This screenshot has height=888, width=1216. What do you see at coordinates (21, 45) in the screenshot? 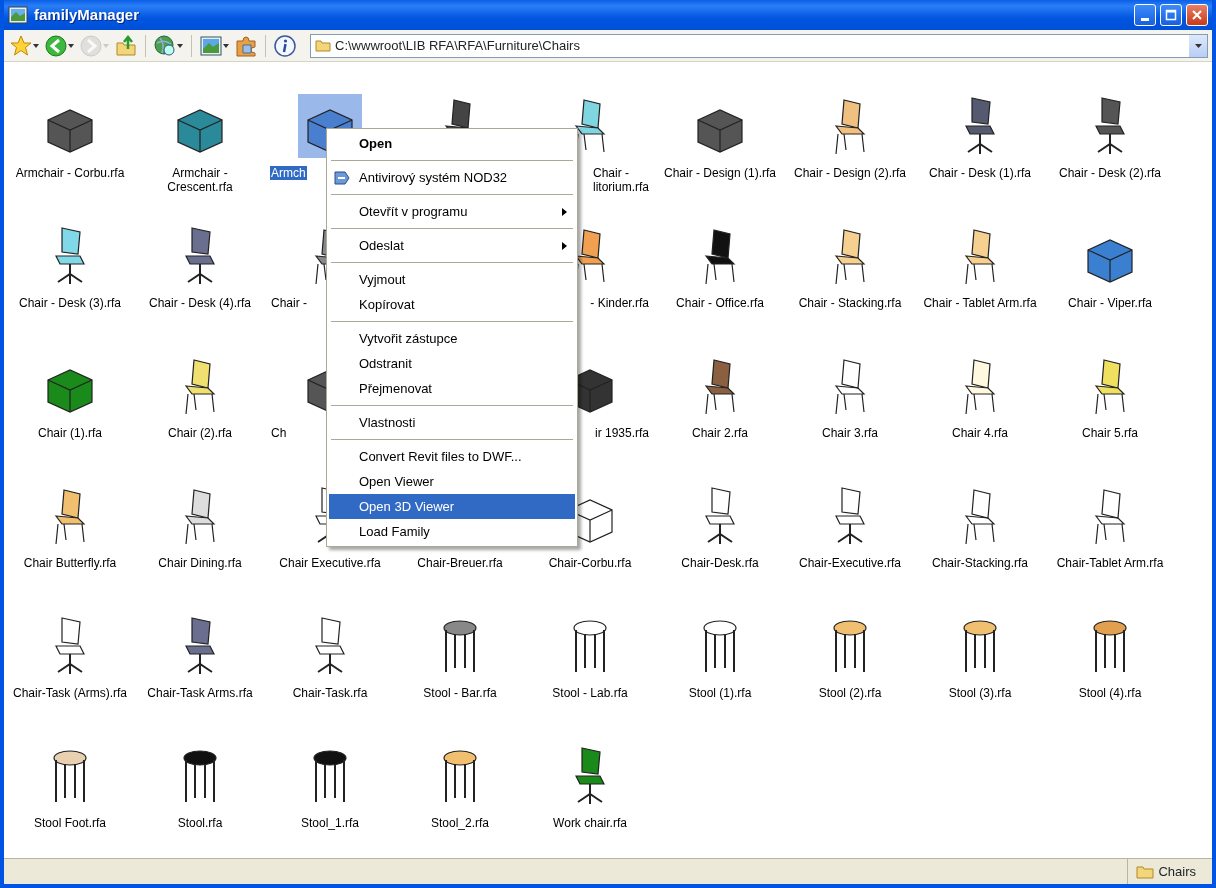
I see `star-icon` at bounding box center [21, 45].